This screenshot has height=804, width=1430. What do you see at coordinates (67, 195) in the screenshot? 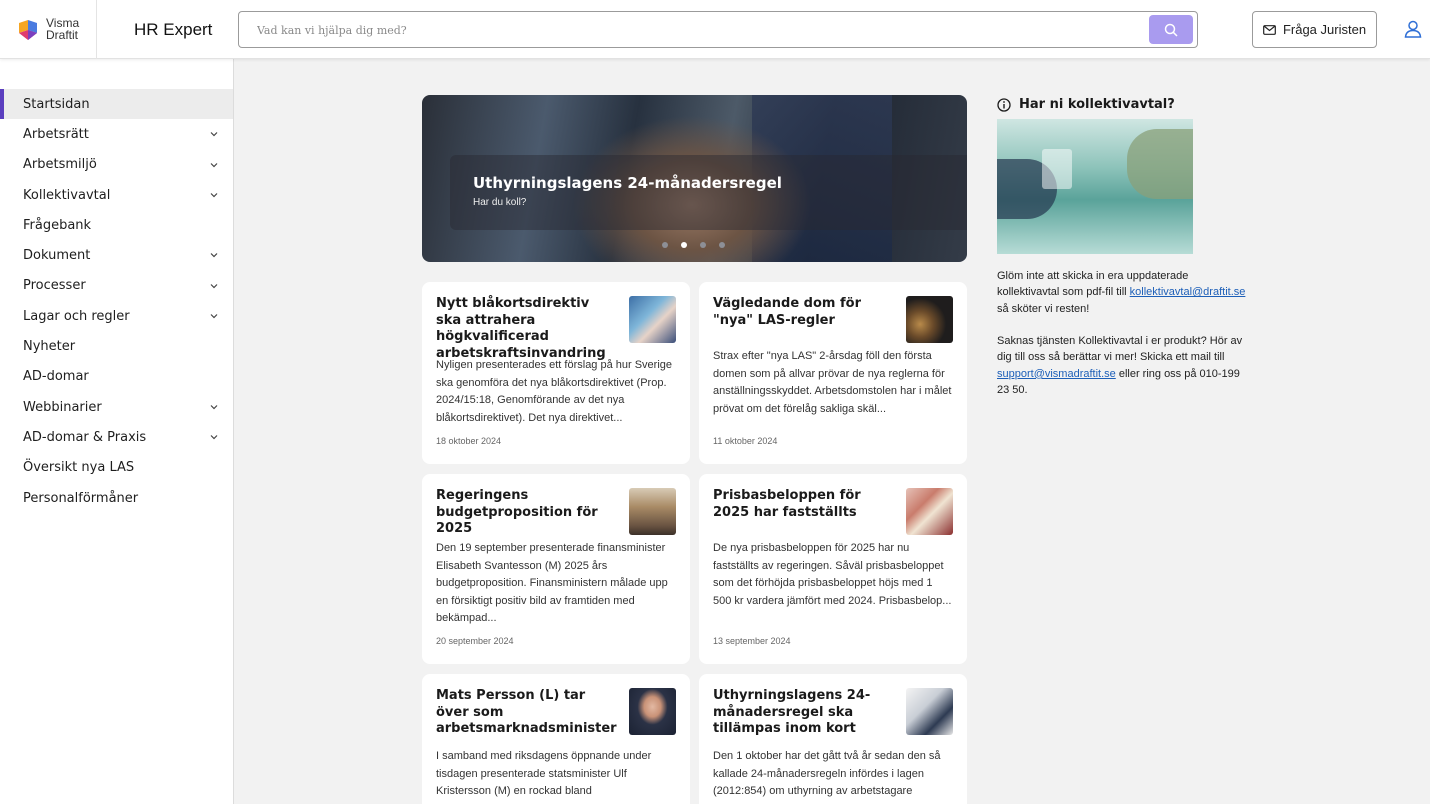
I see `sidebar-item-label: Kollektivavtal` at bounding box center [67, 195].